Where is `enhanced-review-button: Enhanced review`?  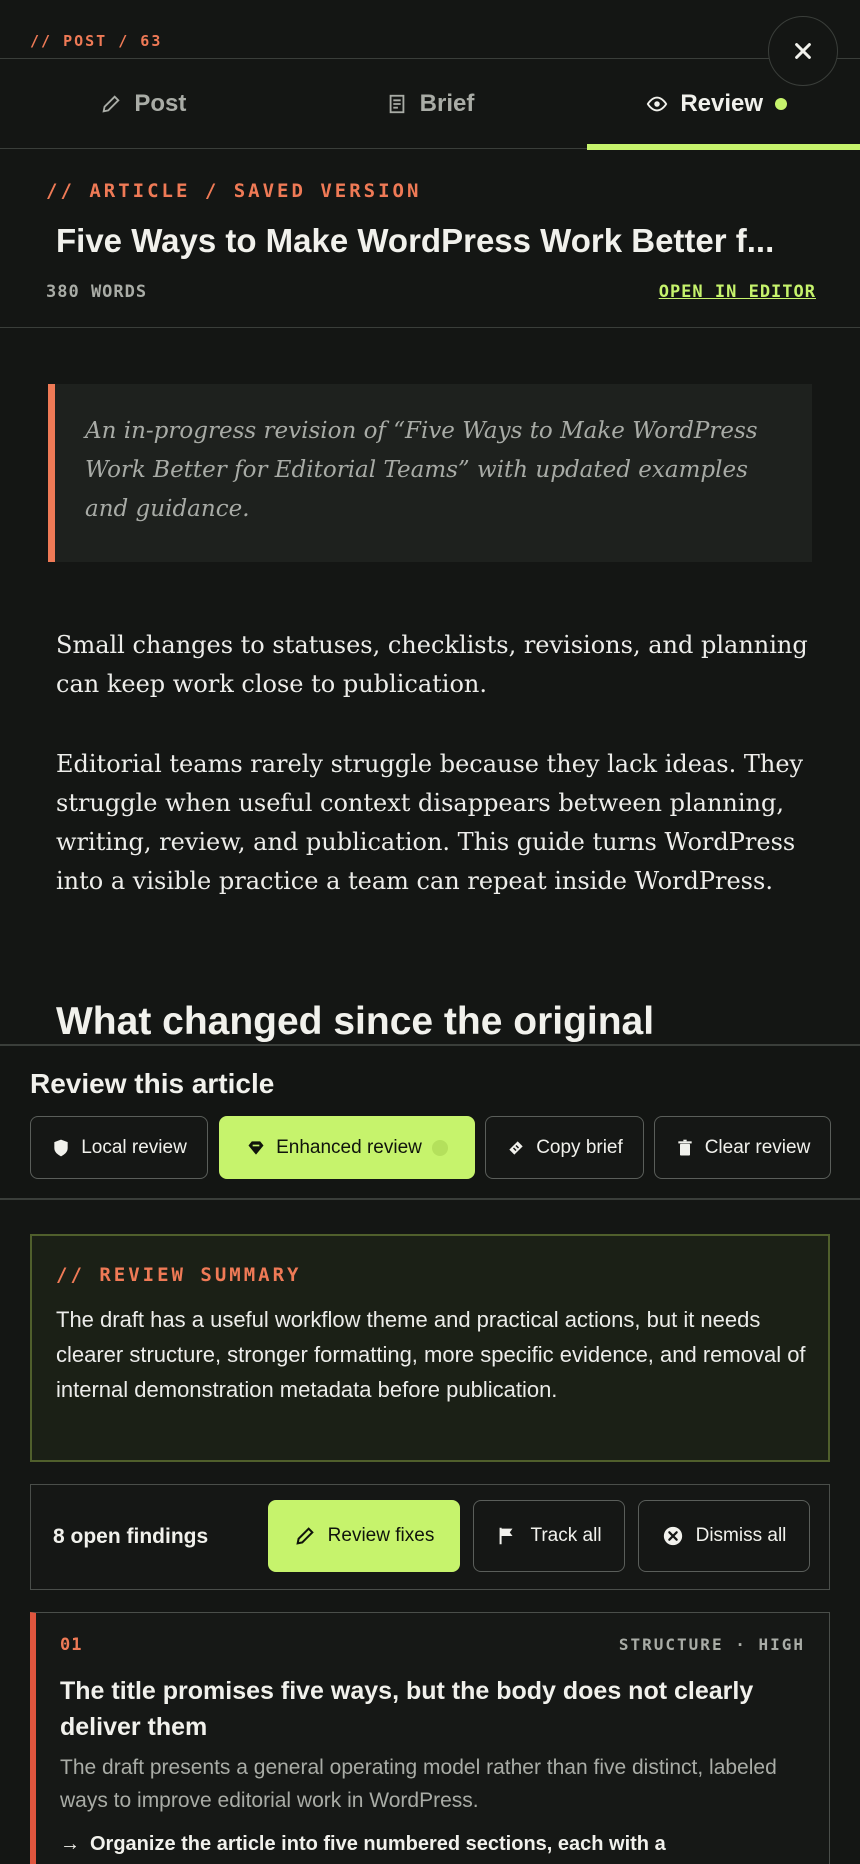 enhanced-review-button: Enhanced review is located at coordinates (347, 1147).